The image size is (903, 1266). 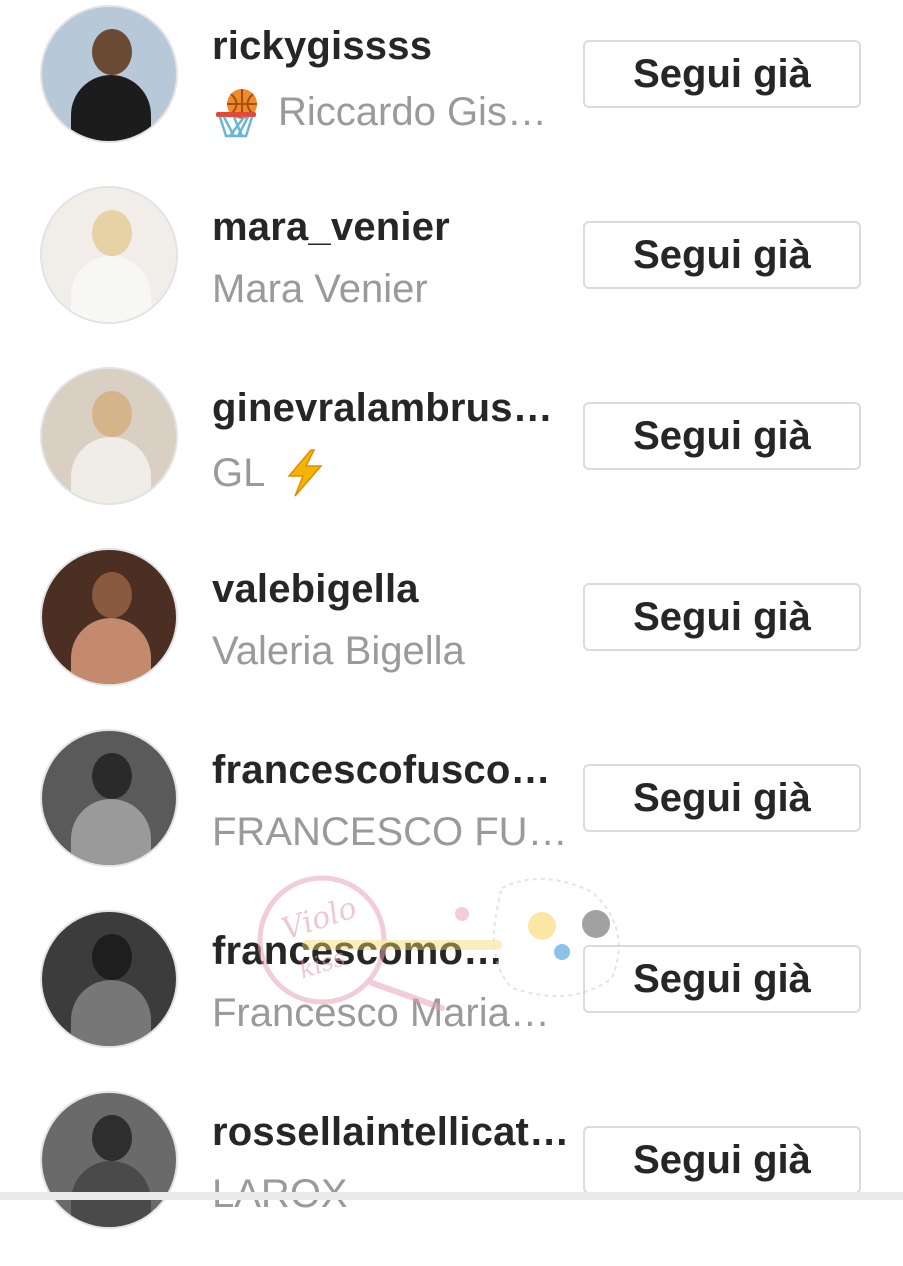 I want to click on bottom-edge, so click(x=451, y=1196).